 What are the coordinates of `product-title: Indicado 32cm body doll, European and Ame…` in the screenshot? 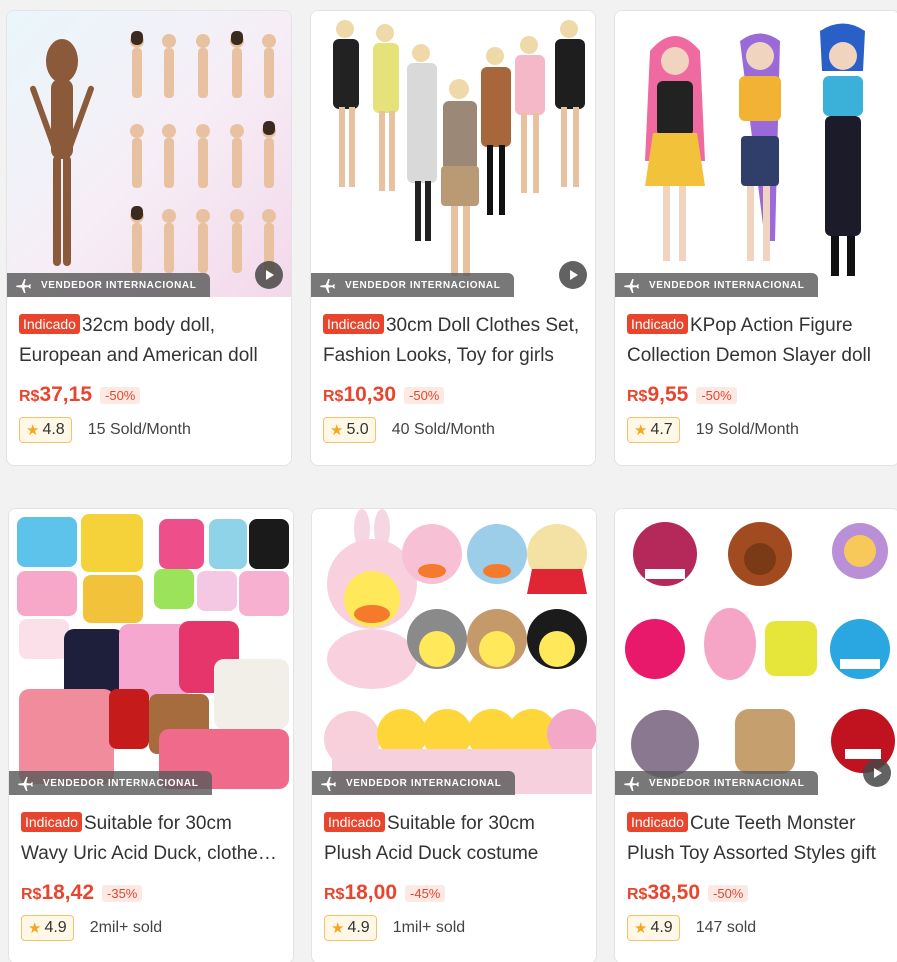 It's located at (149, 341).